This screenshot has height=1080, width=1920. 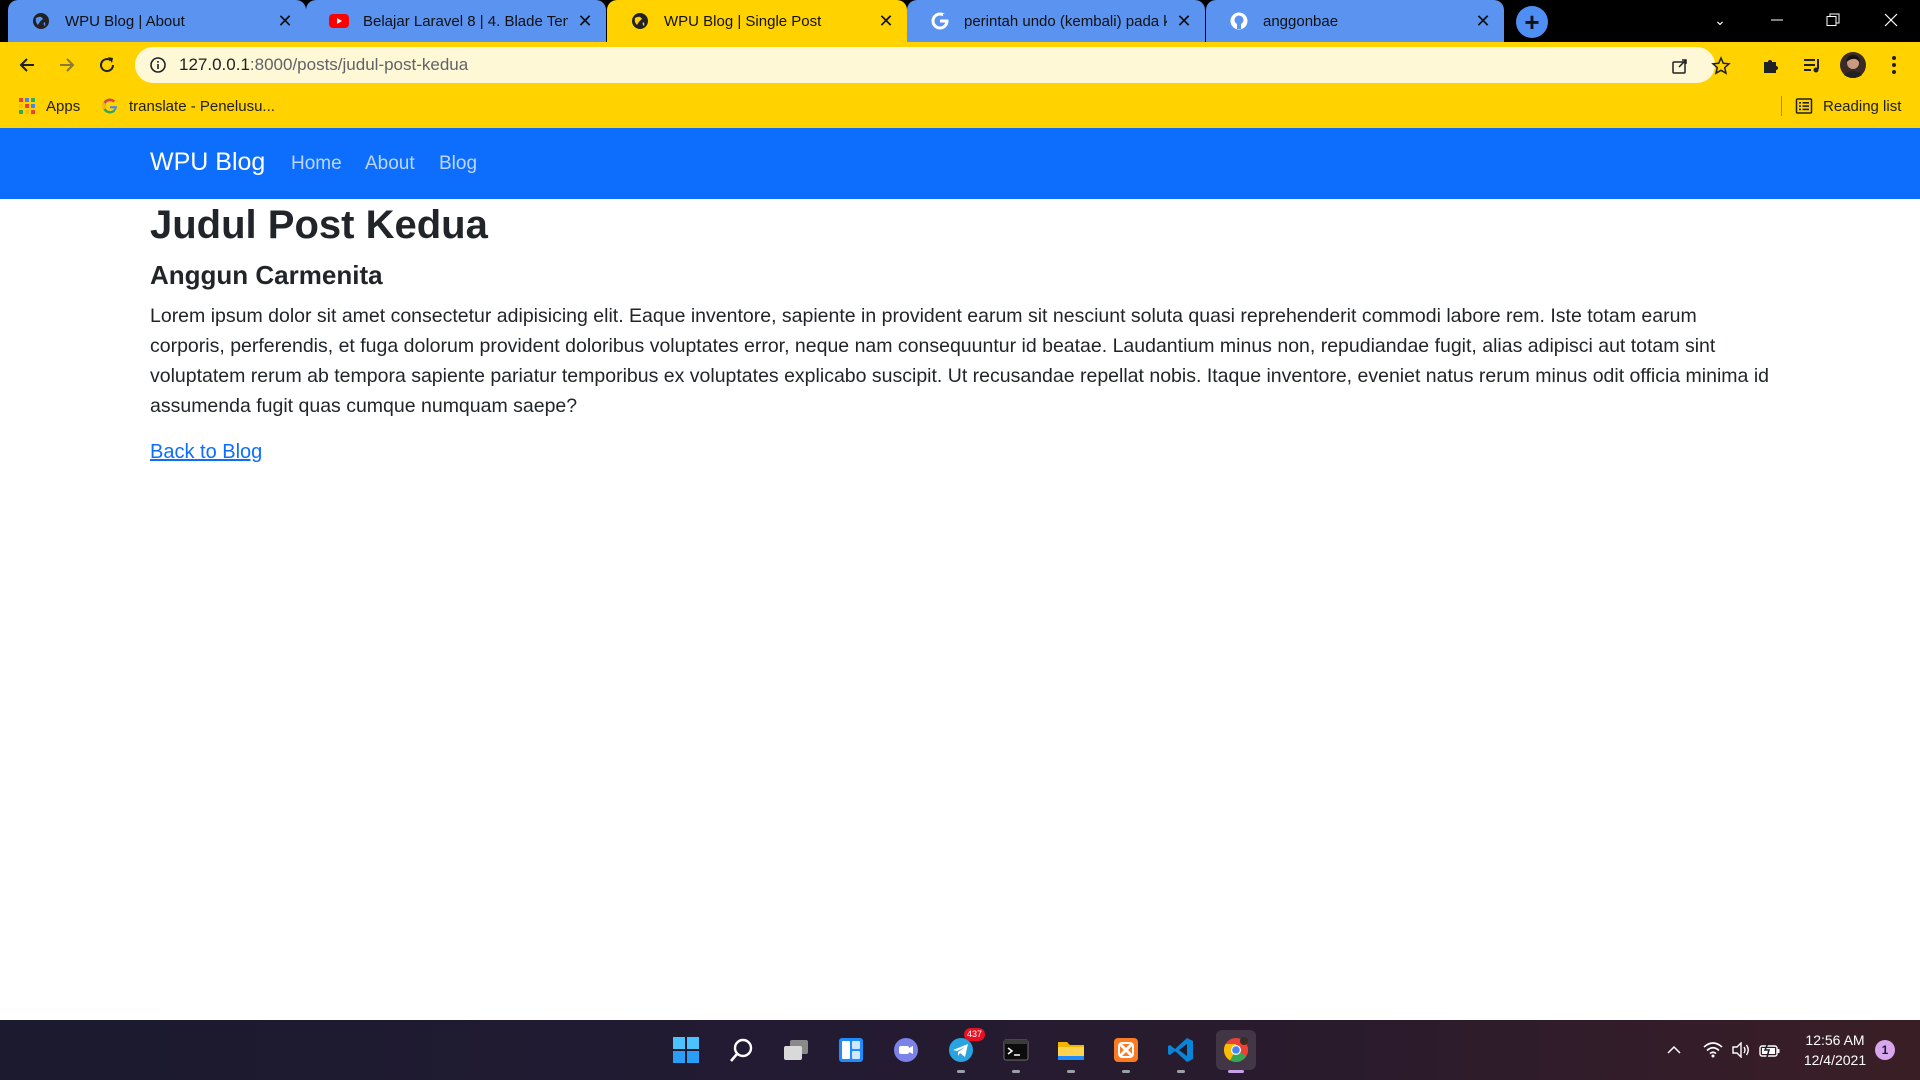 What do you see at coordinates (1674, 1050) in the screenshot?
I see `show-hidden-icons-chevron-up-icon` at bounding box center [1674, 1050].